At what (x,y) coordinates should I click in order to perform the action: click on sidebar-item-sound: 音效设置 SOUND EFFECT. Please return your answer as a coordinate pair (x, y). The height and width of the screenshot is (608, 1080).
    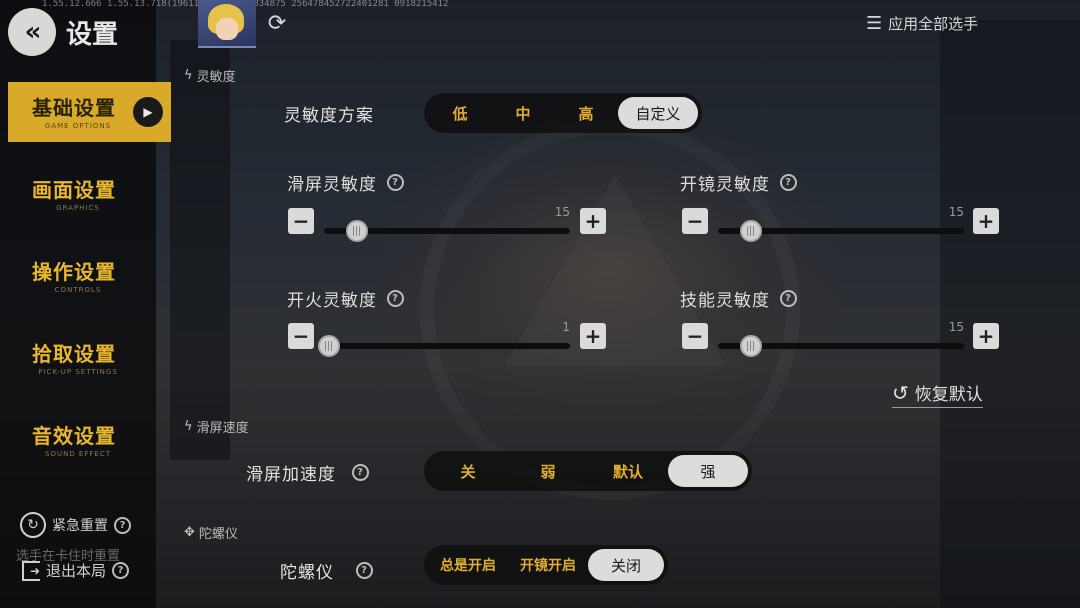
    Looking at the image, I should click on (89, 440).